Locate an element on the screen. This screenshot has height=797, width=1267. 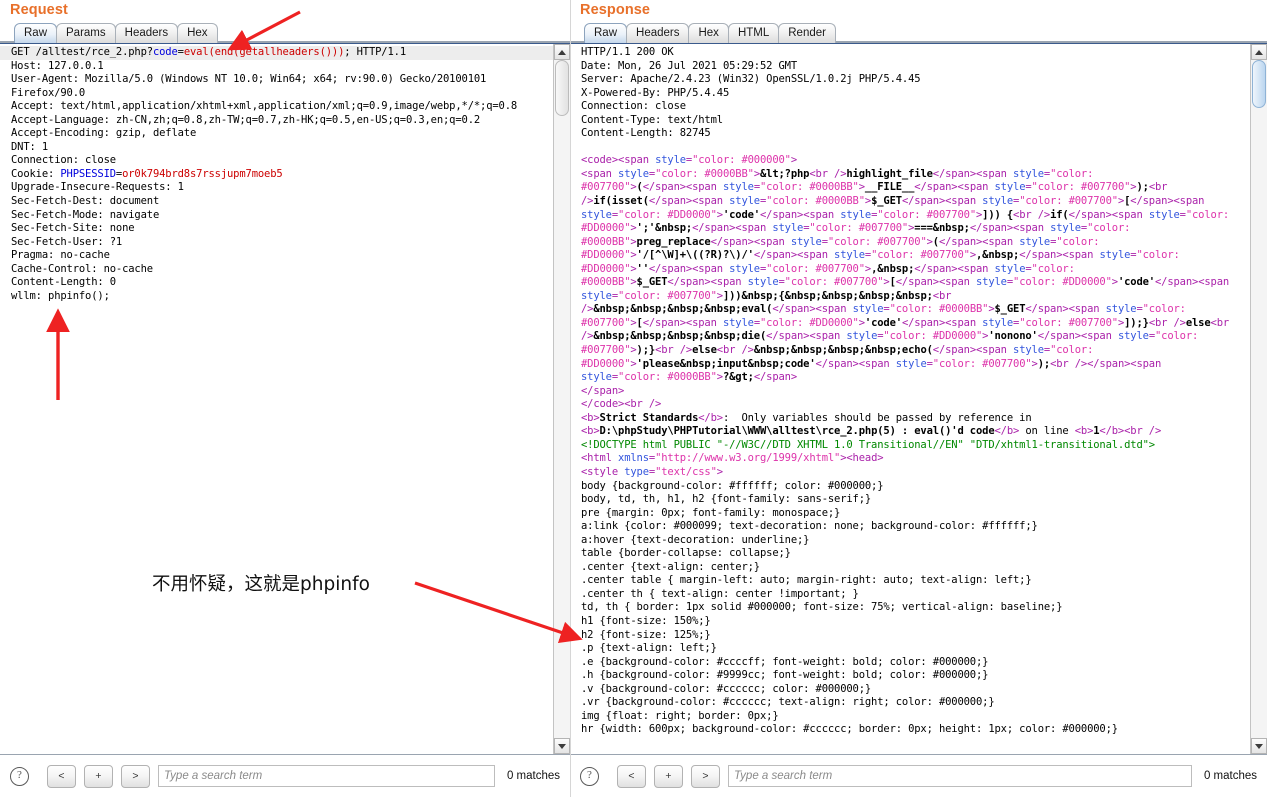
request-scroll-track is located at coordinates (562, 399).